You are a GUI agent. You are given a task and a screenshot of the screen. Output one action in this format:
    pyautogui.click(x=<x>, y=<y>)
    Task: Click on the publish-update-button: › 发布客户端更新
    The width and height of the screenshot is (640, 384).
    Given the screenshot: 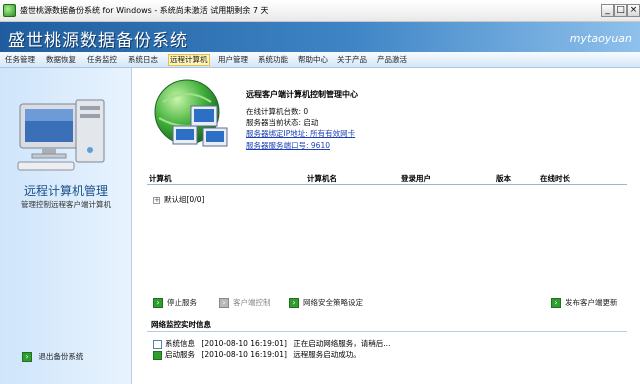 What is the action you would take?
    pyautogui.click(x=584, y=302)
    